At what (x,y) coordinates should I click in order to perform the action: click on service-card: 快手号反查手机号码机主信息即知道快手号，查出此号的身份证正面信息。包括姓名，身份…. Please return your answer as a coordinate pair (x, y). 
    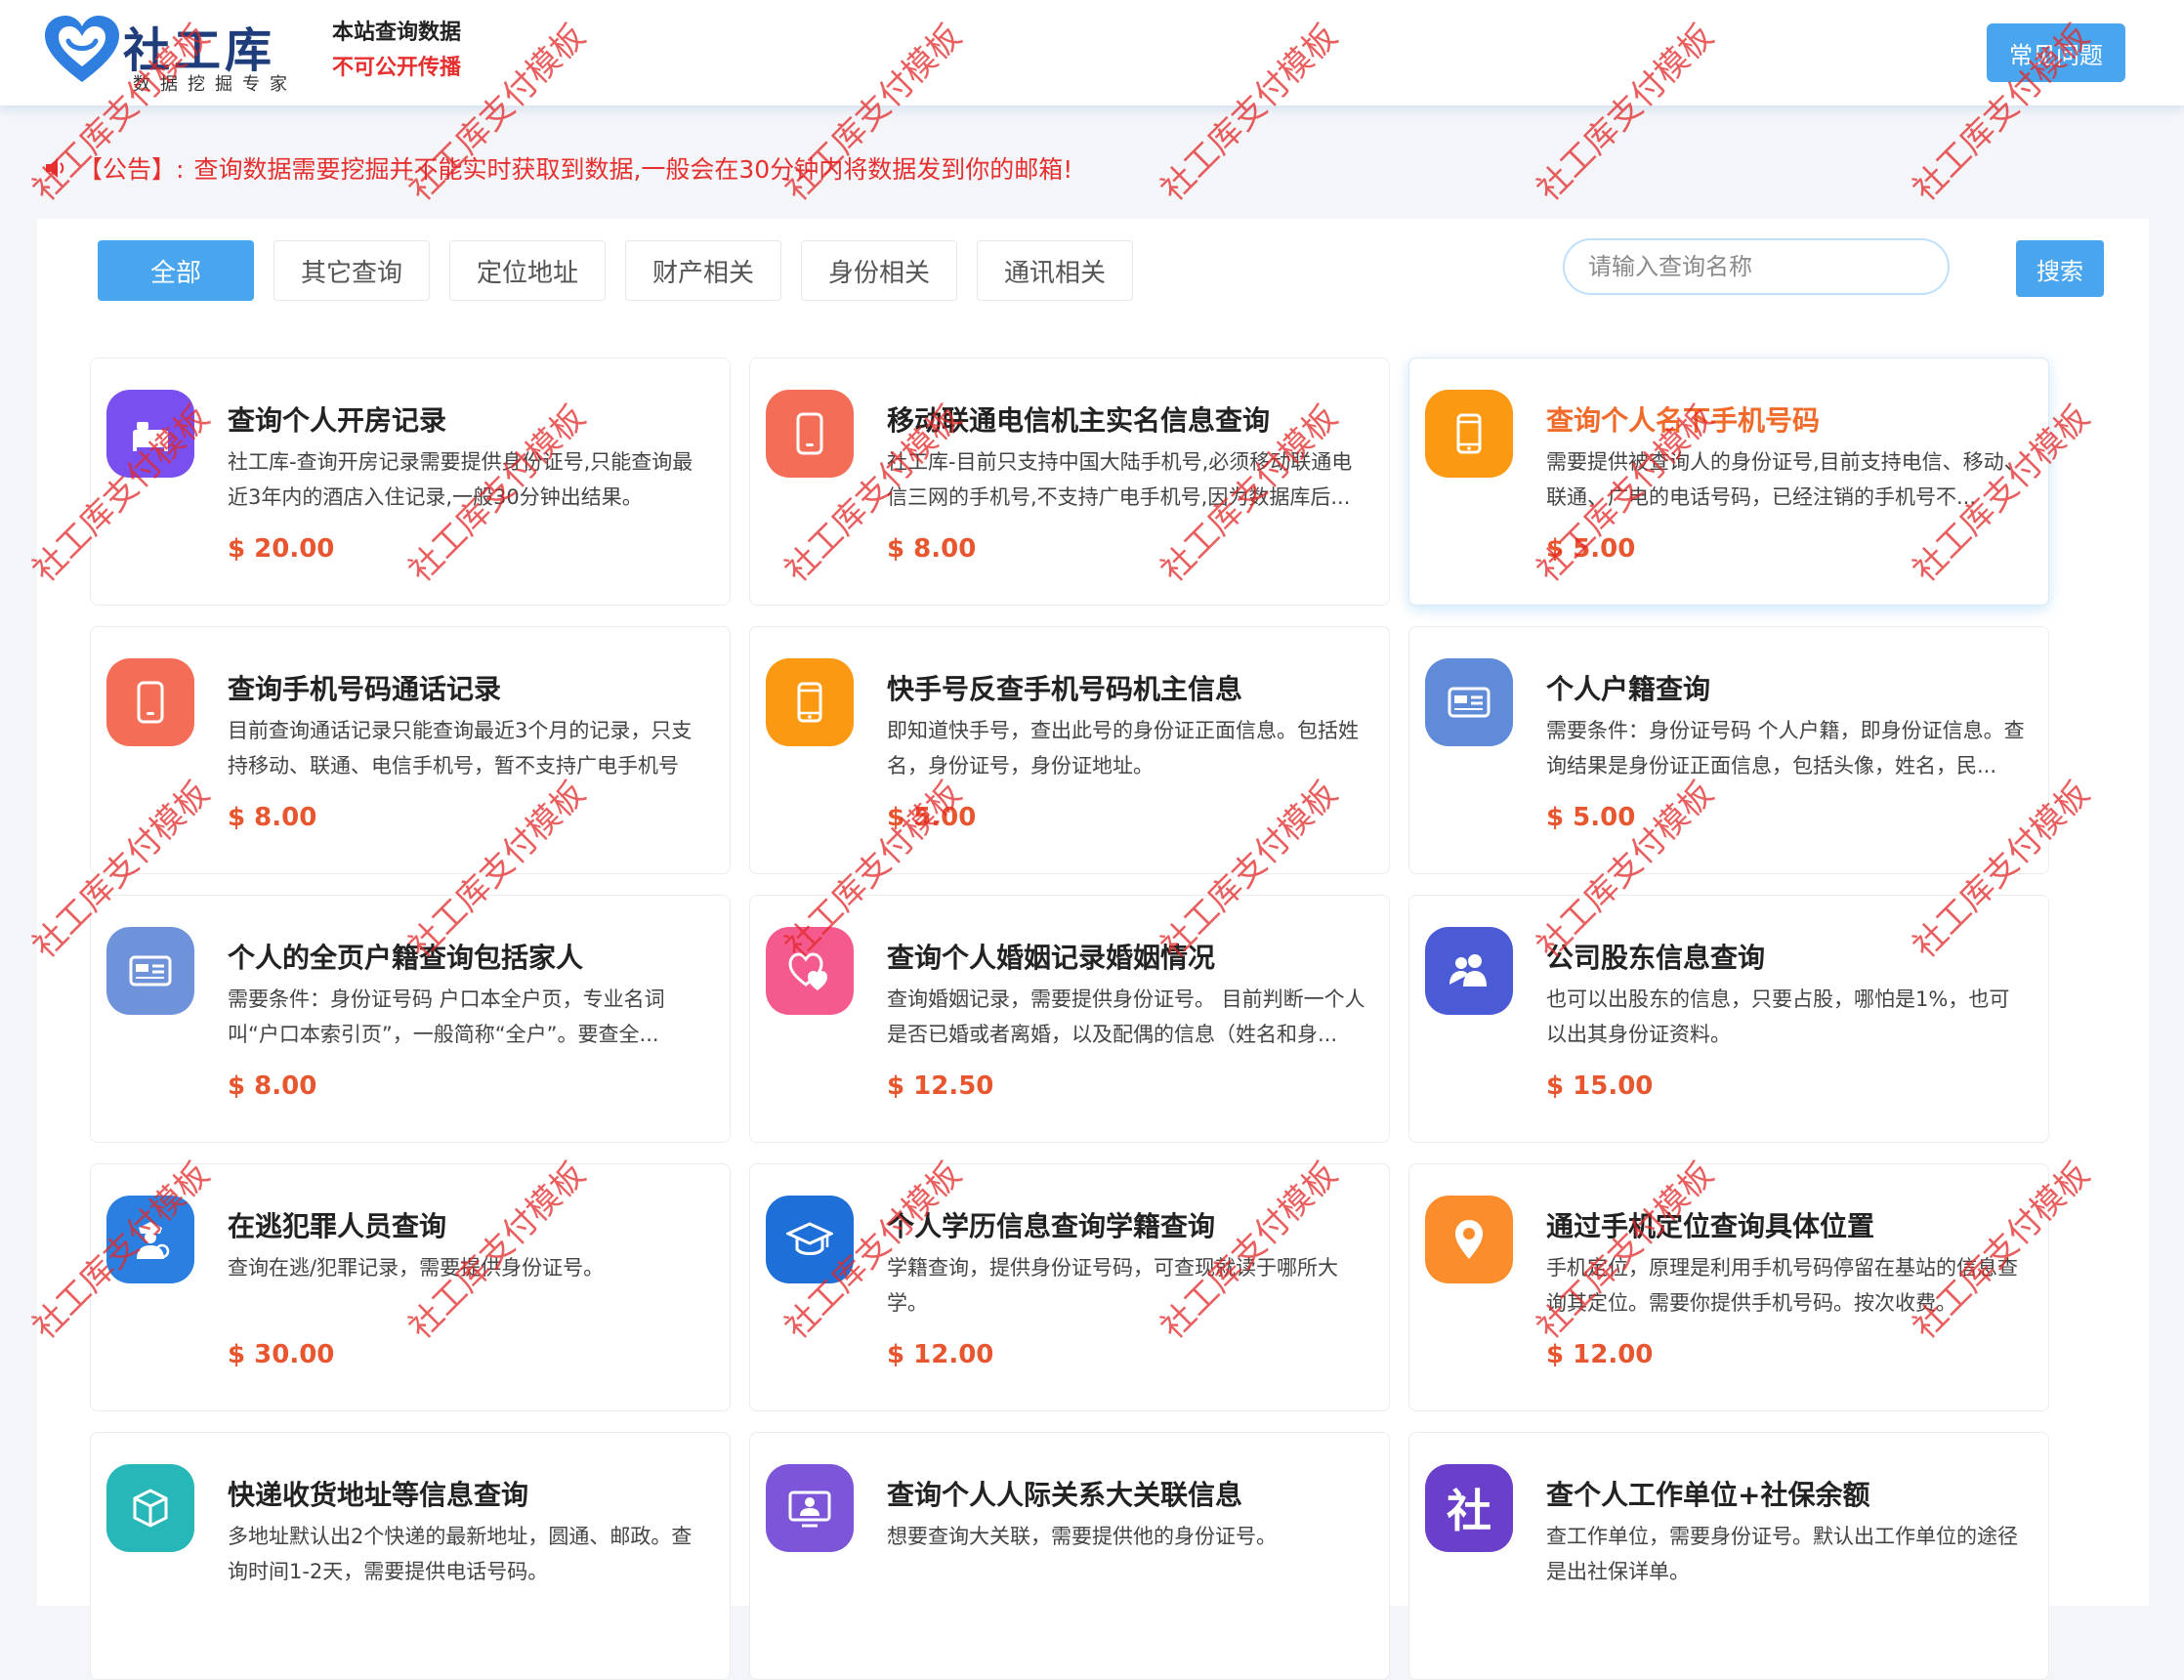
    Looking at the image, I should click on (1069, 750).